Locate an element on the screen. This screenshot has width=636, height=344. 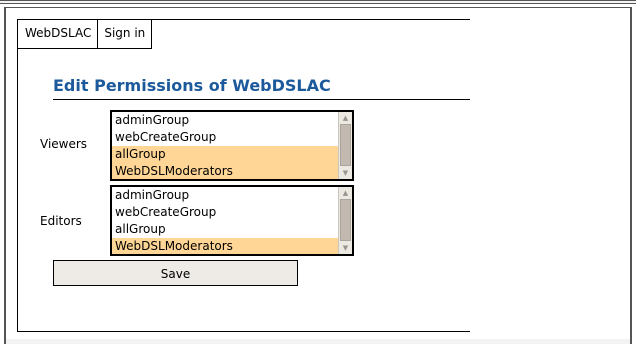
title-divider is located at coordinates (261, 99).